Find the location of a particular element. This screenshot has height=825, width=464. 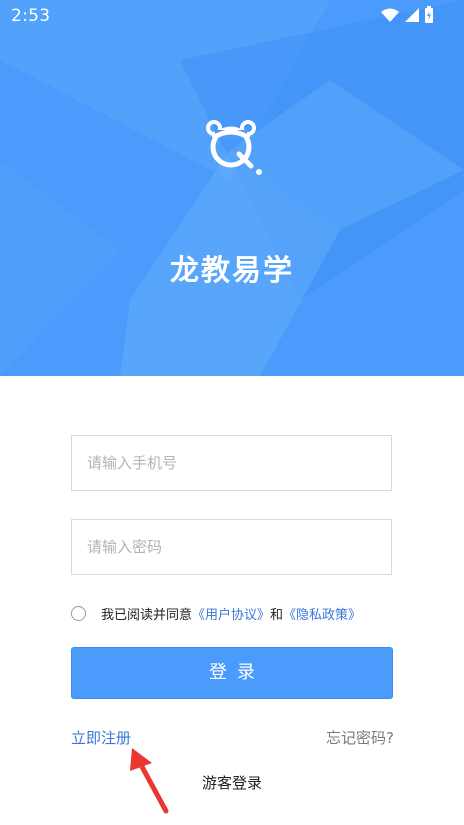

guest-login-label: 游客登录 is located at coordinates (232, 783).